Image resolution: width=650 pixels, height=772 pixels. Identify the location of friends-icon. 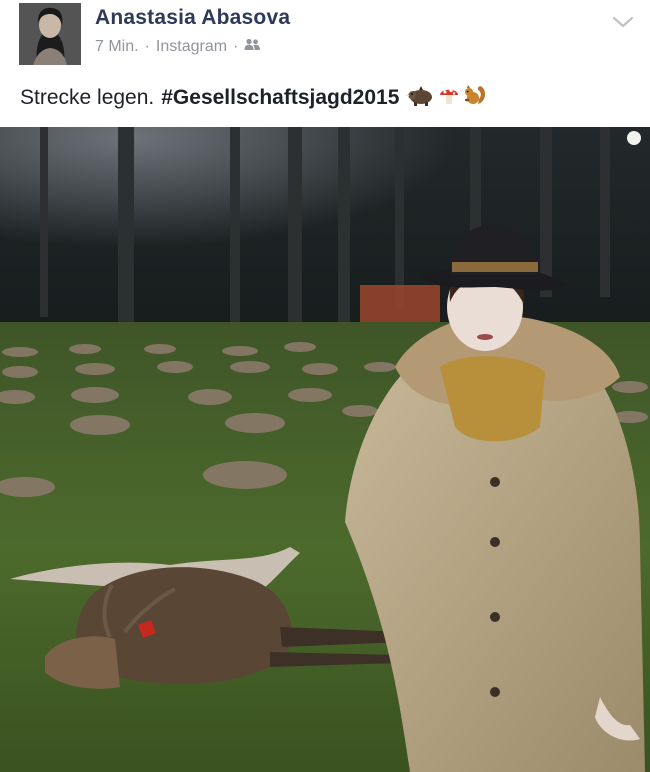
(252, 47).